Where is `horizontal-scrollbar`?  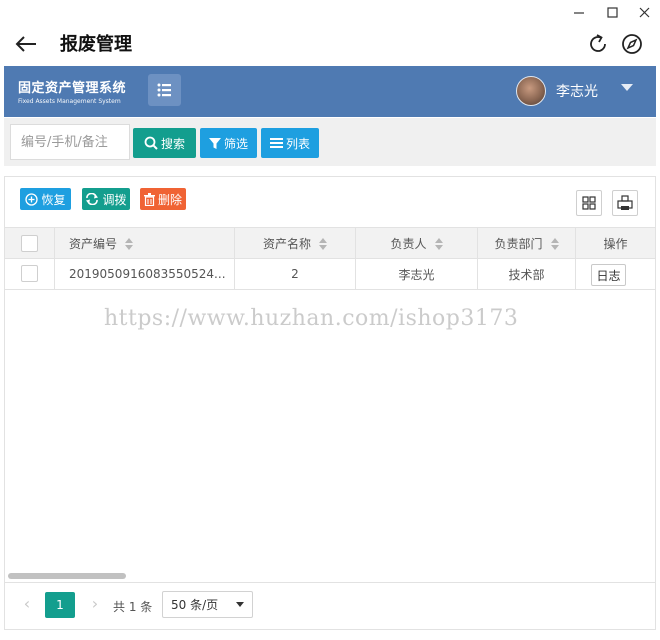
horizontal-scrollbar is located at coordinates (67, 576).